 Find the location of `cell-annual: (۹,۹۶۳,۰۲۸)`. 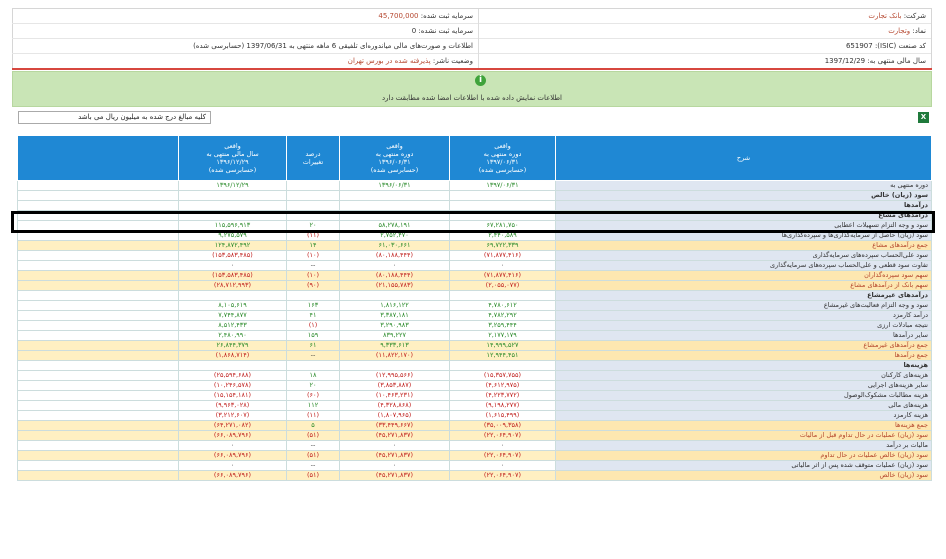

cell-annual: (۹,۹۶۳,۰۲۸) is located at coordinates (232, 405).